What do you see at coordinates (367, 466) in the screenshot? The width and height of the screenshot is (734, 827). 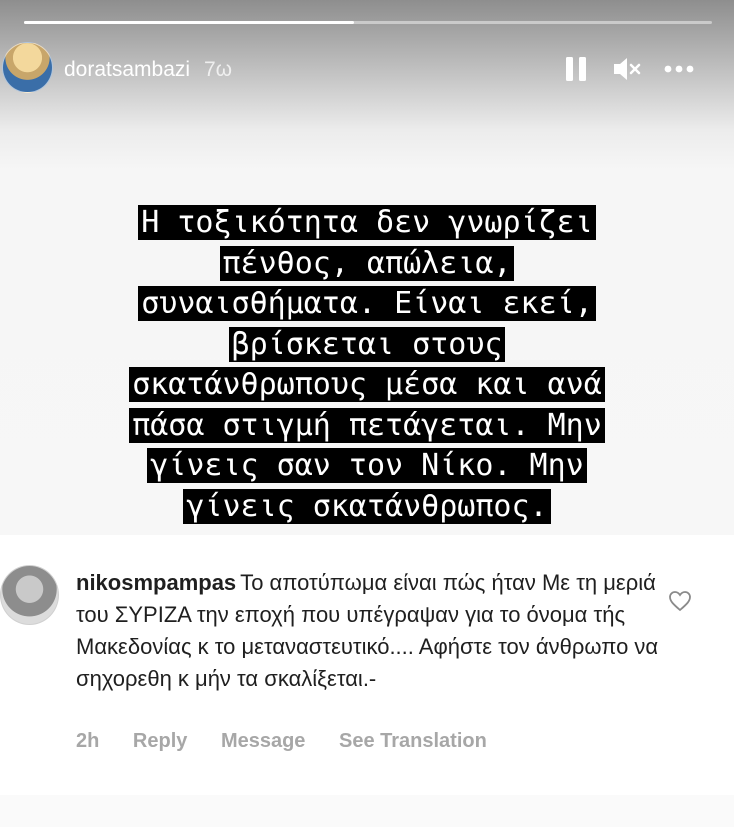 I see `story-text-line: γίνεις σαν τον Νίκο. Μην` at bounding box center [367, 466].